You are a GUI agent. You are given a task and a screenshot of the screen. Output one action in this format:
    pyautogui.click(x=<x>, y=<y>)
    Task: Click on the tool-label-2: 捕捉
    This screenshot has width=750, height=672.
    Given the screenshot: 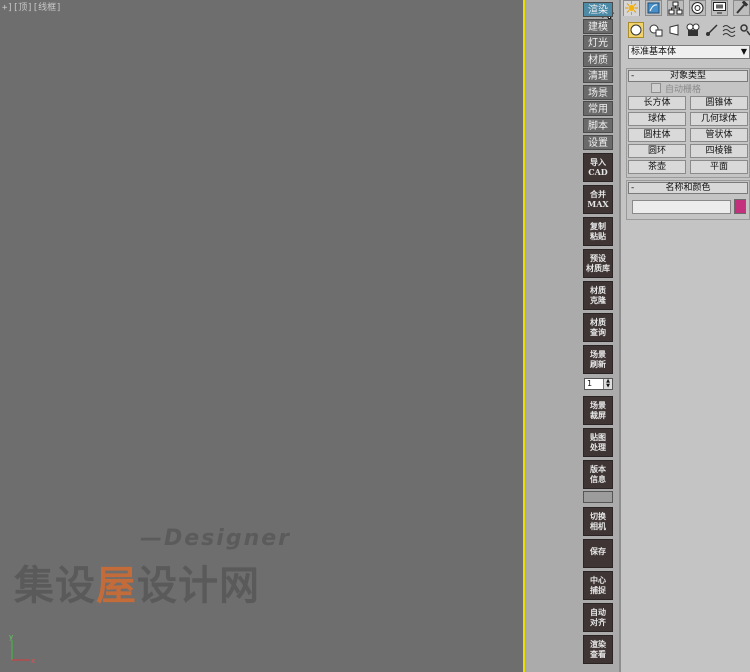 What is the action you would take?
    pyautogui.click(x=598, y=590)
    